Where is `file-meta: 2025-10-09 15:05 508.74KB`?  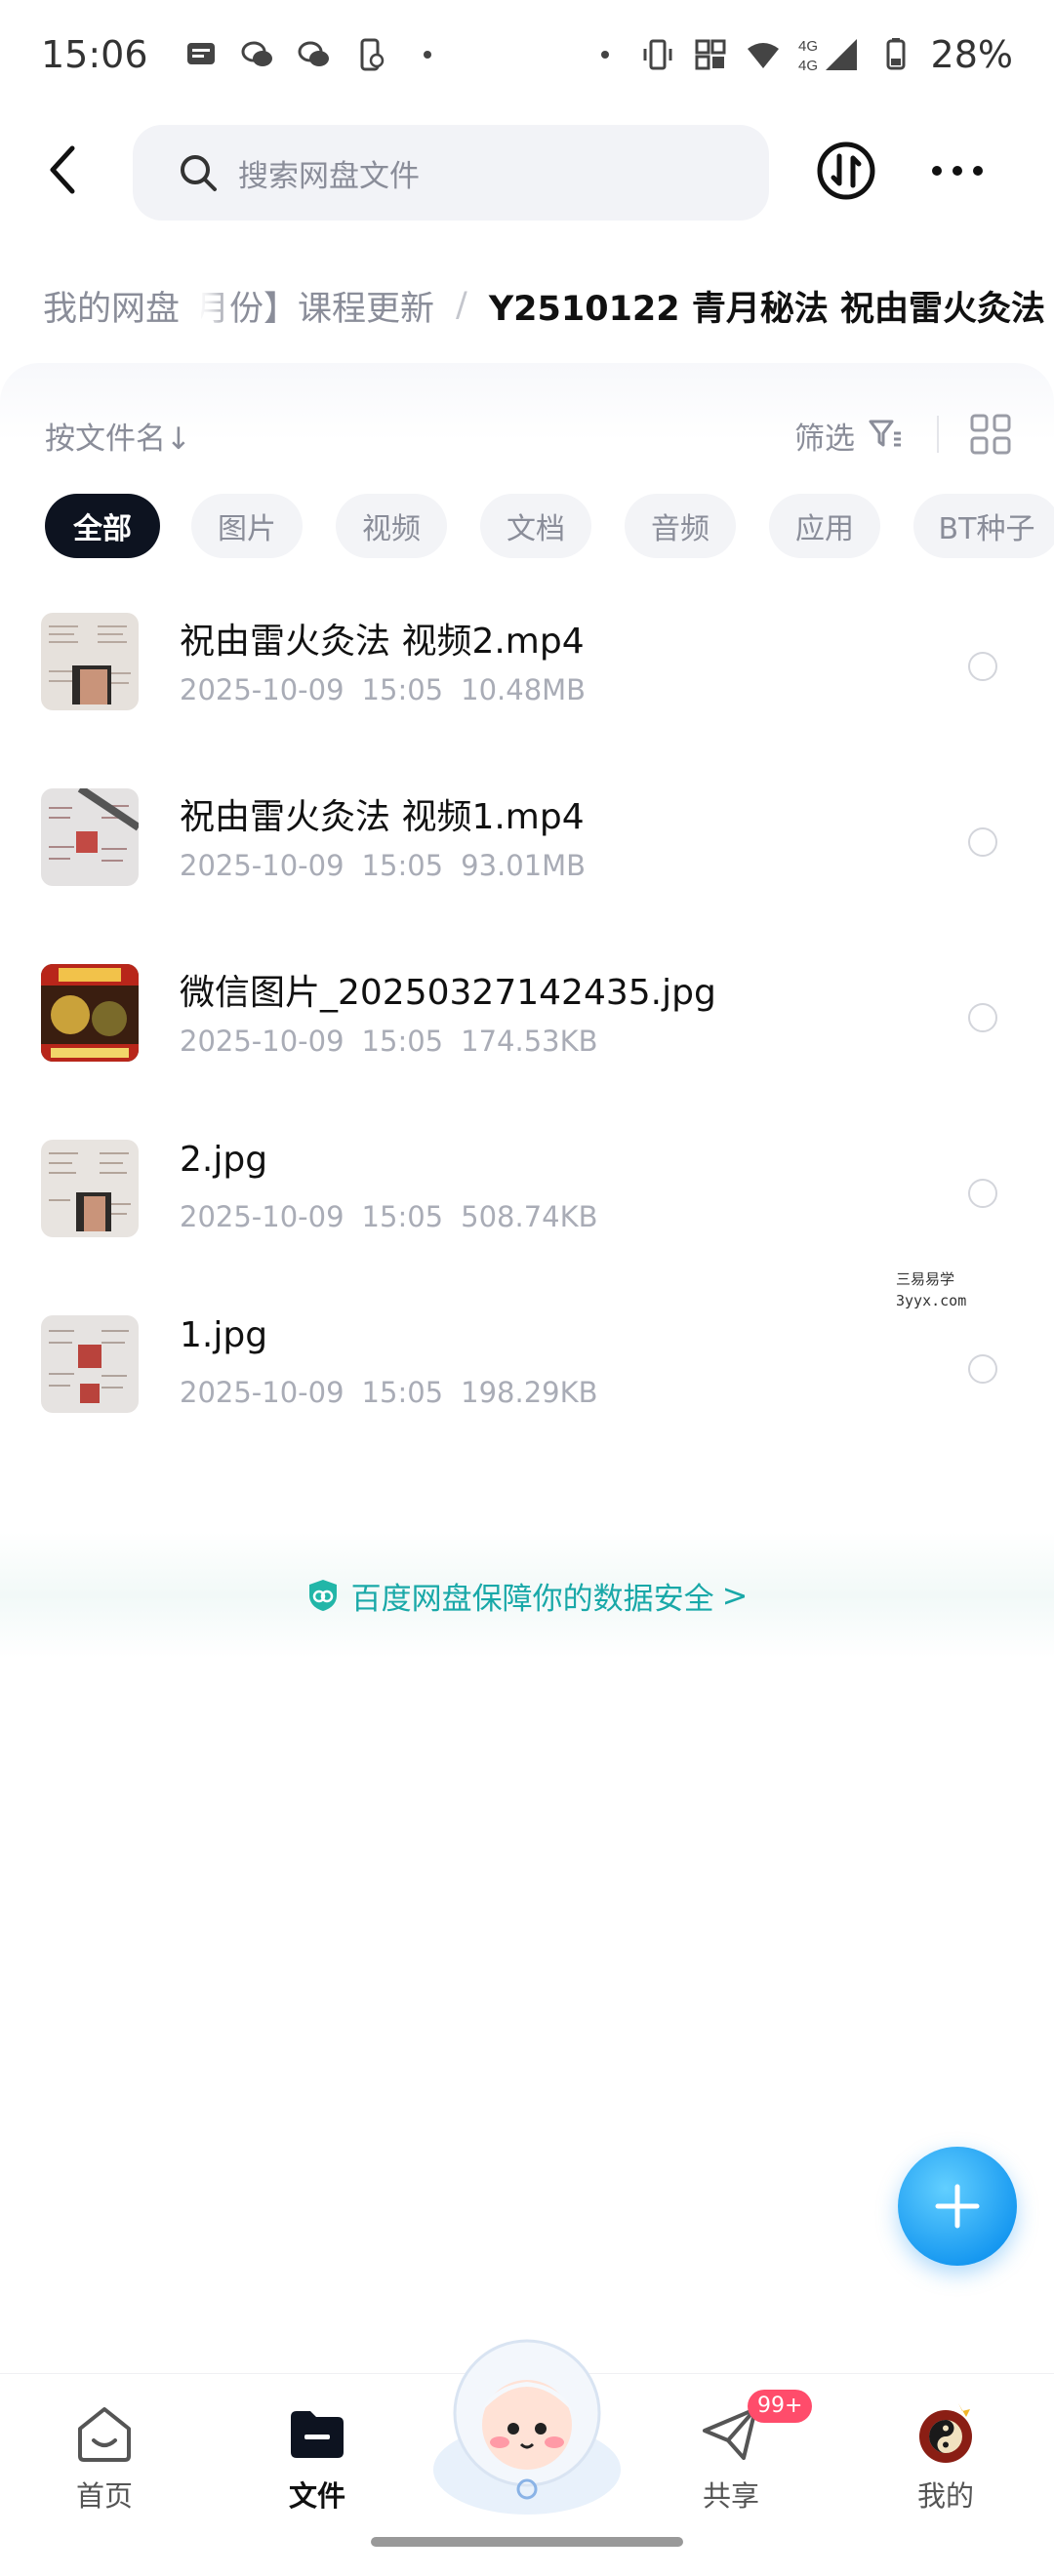
file-meta: 2025-10-09 15:05 508.74KB is located at coordinates (398, 1216).